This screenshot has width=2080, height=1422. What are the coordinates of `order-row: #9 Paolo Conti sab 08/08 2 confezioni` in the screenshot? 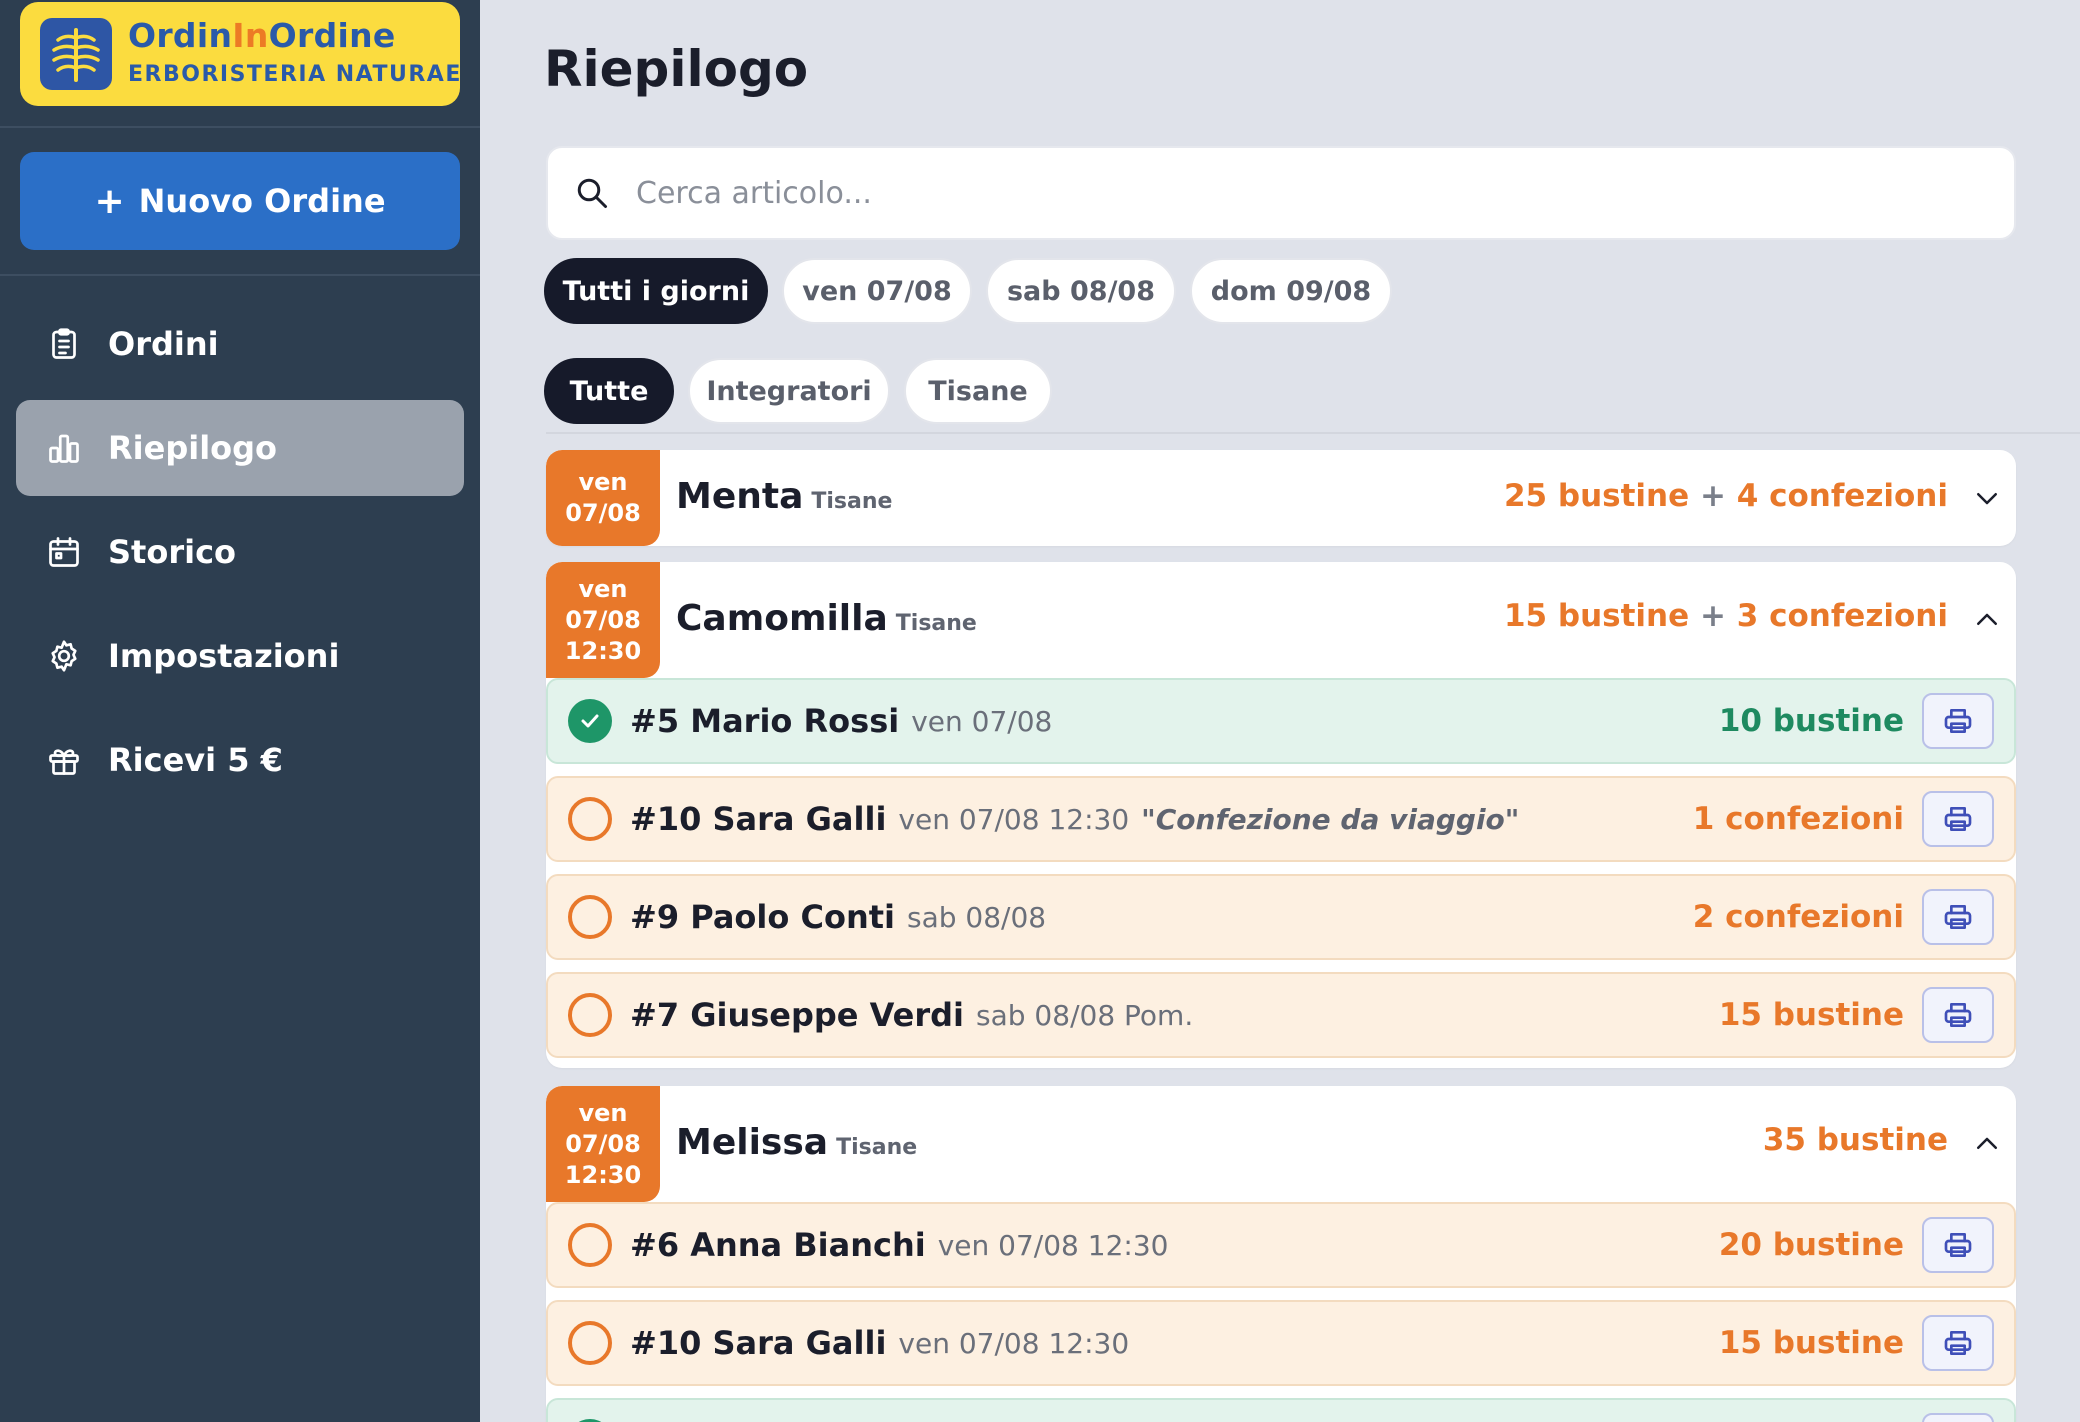 It's located at (1281, 917).